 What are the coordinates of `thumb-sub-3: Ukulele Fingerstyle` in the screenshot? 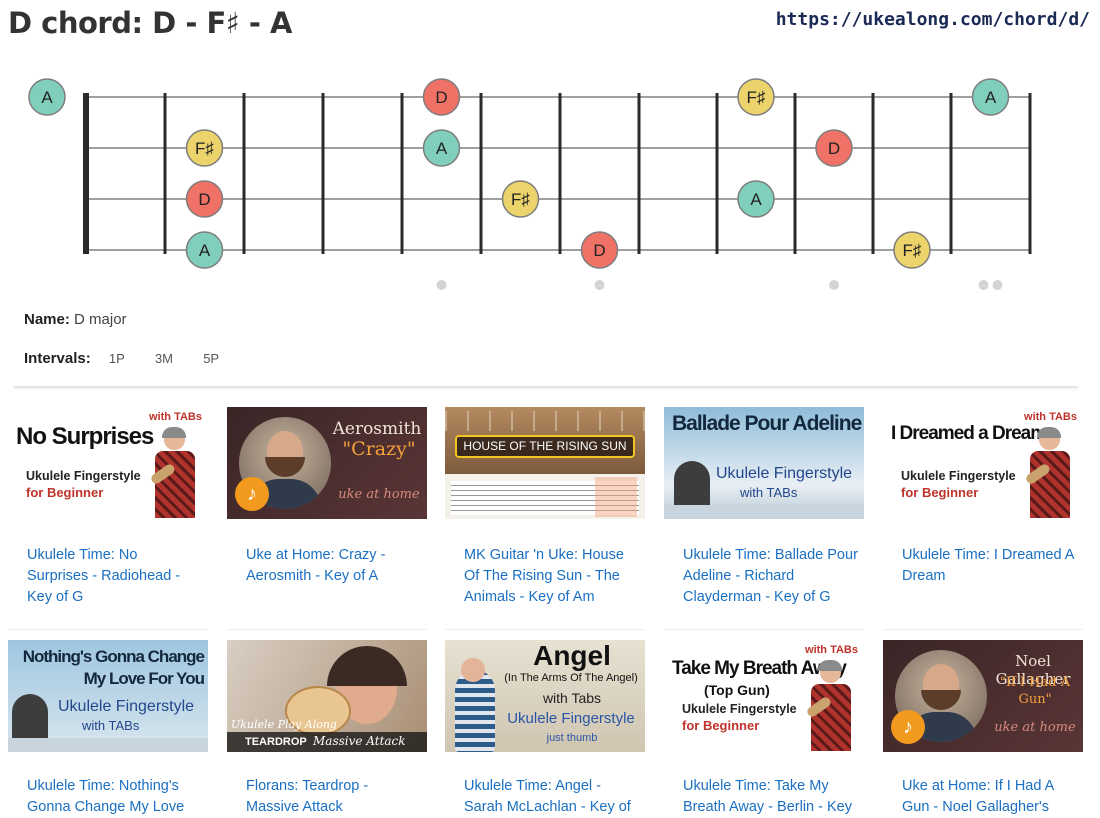 It's located at (571, 718).